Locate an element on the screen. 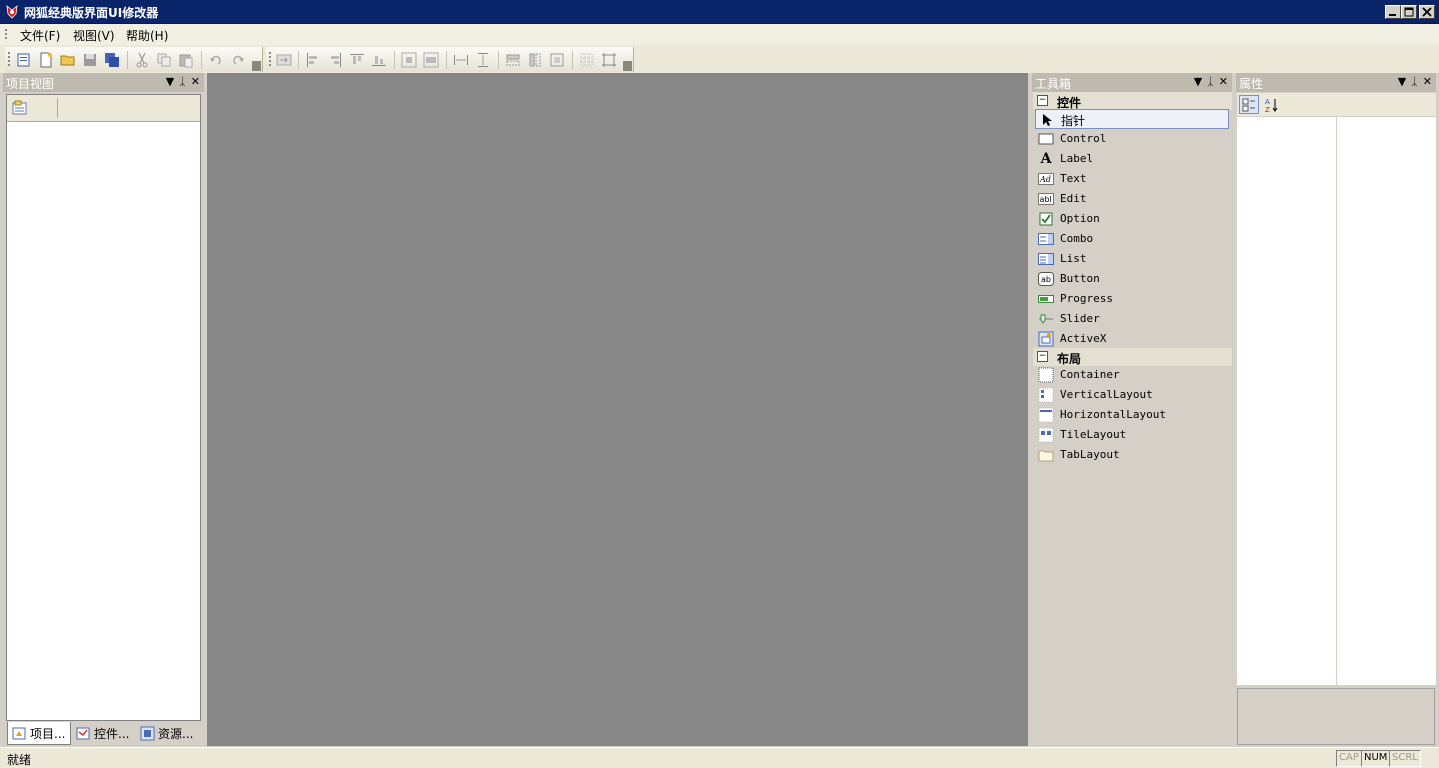  close-button is located at coordinates (1427, 12).